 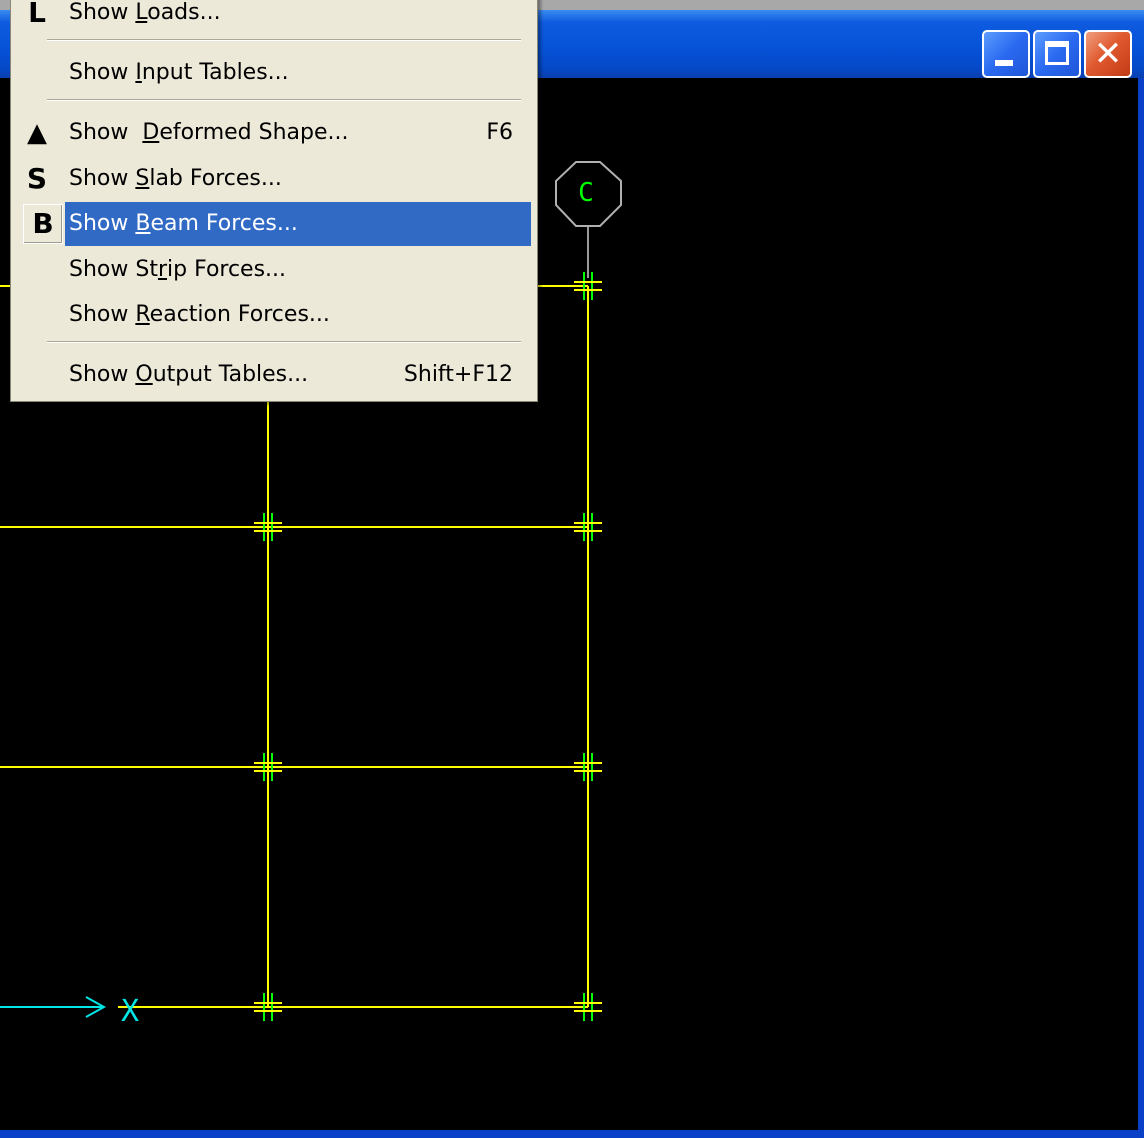 I want to click on minimize-button, so click(x=1006, y=54).